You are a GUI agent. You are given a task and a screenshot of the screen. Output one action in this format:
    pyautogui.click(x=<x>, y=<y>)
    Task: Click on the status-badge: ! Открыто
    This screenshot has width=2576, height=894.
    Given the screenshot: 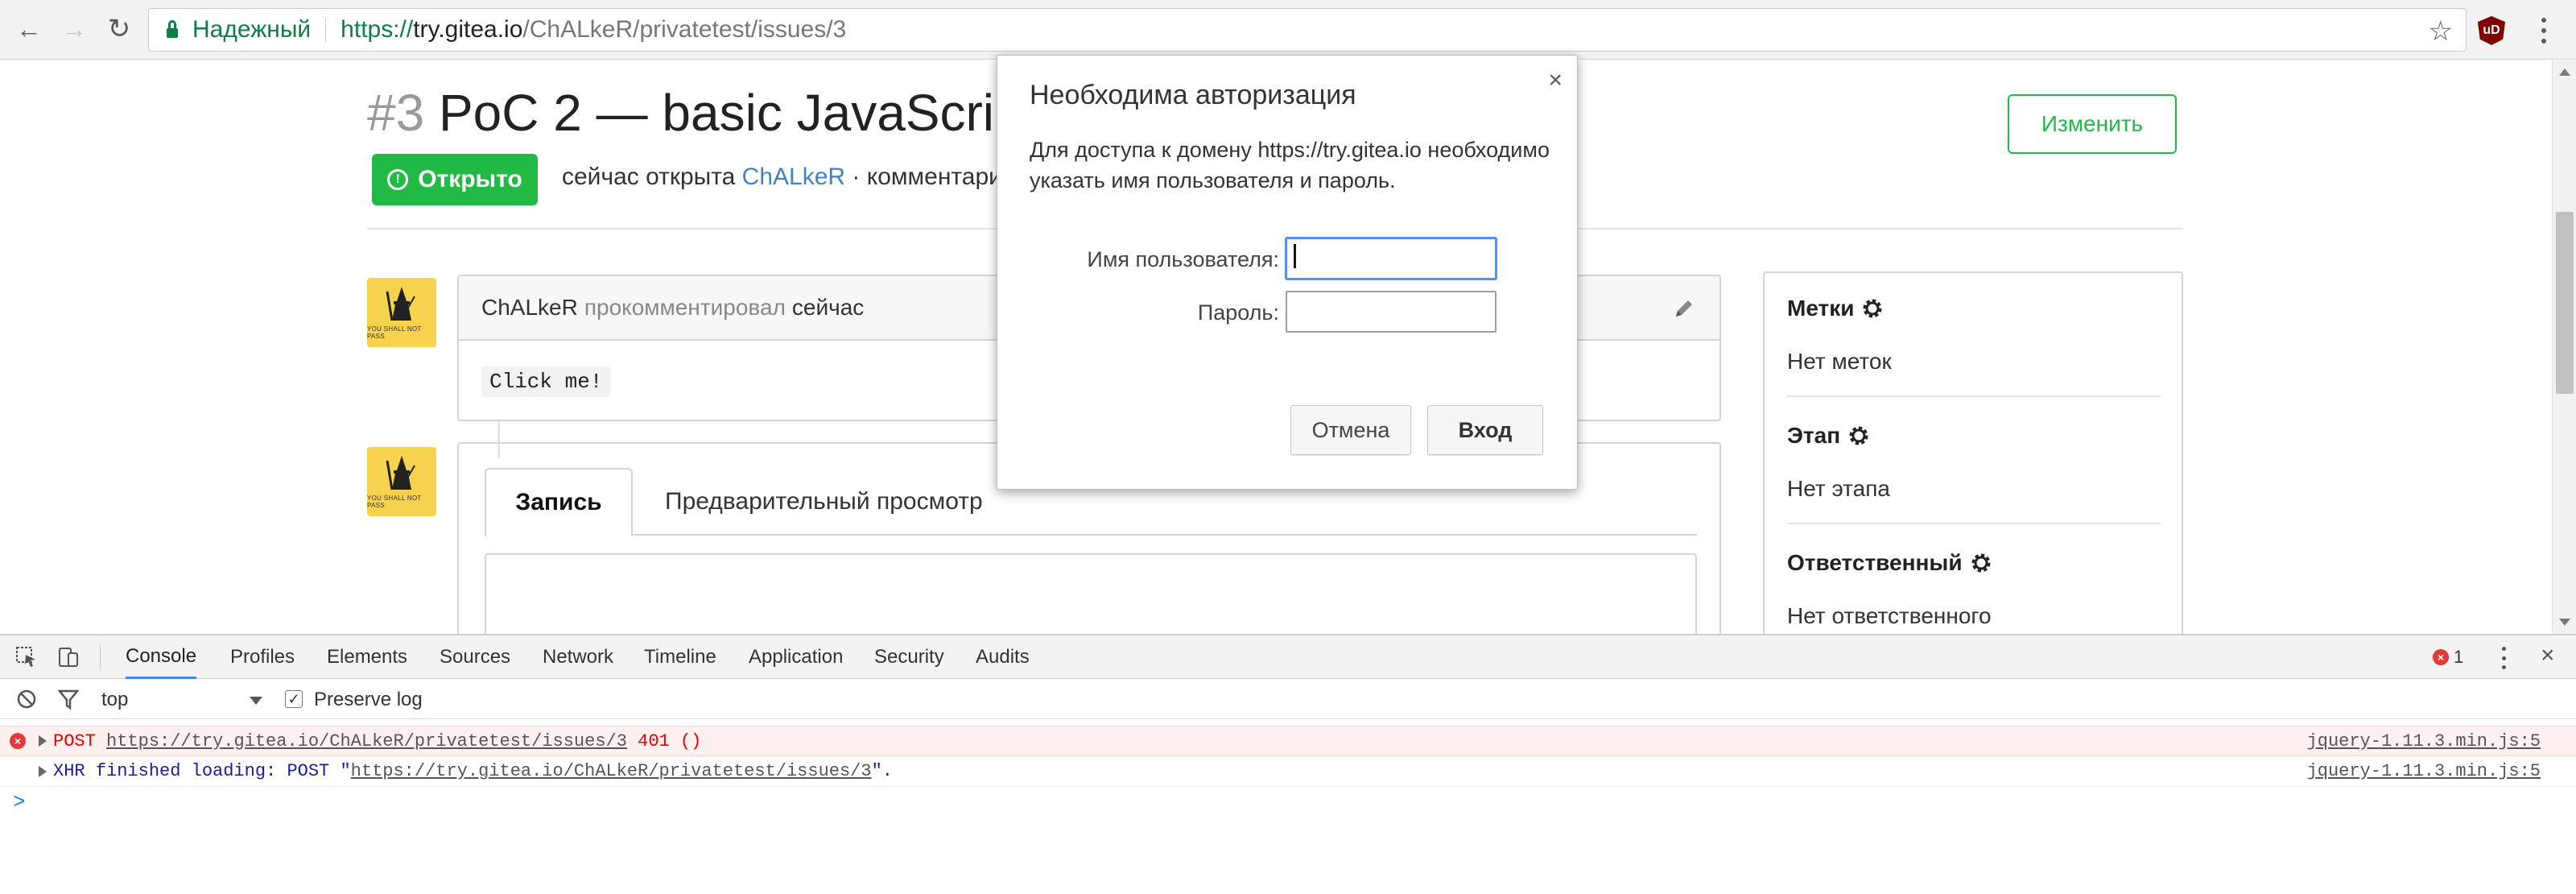 What is the action you would take?
    pyautogui.click(x=455, y=180)
    